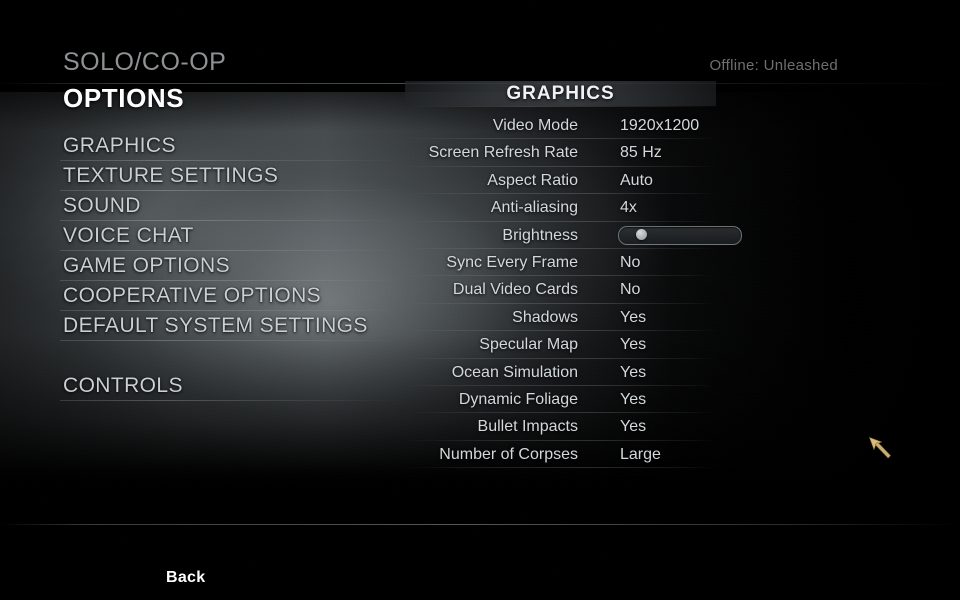 This screenshot has width=960, height=600. Describe the element at coordinates (503, 153) in the screenshot. I see `setting-label: Screen Refresh Rate` at that location.